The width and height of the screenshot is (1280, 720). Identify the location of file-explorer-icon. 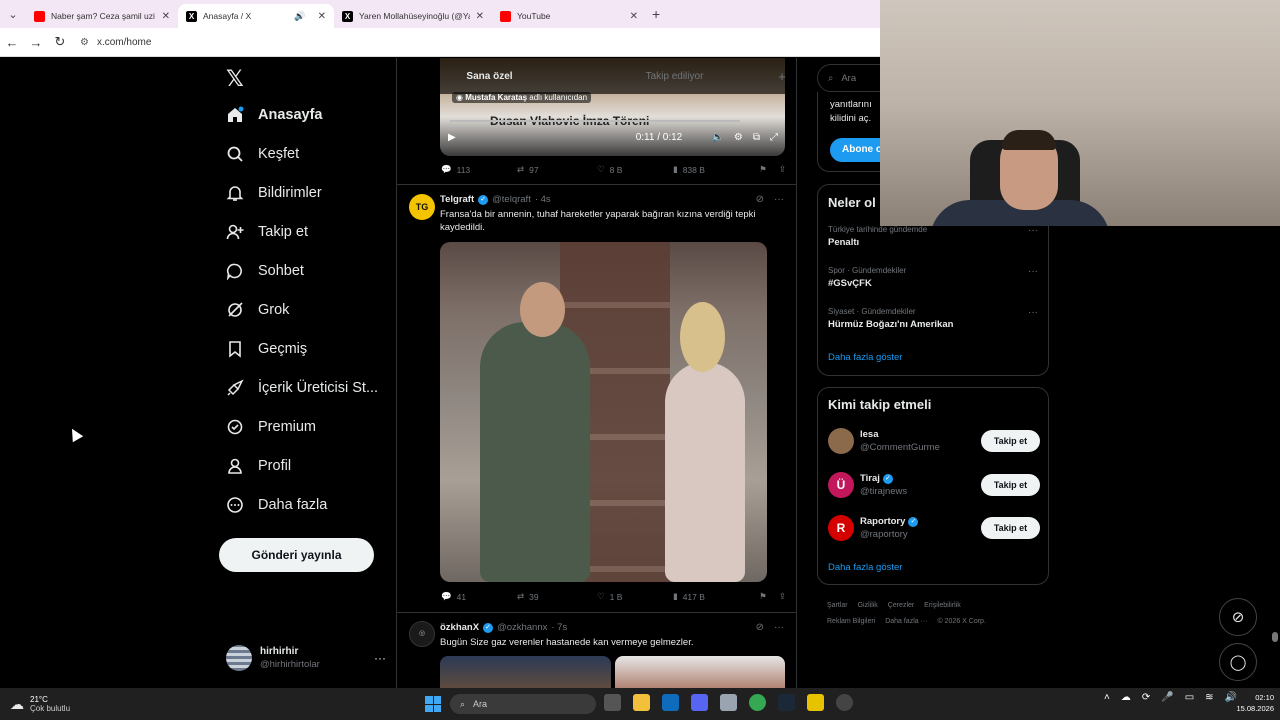
(641, 702).